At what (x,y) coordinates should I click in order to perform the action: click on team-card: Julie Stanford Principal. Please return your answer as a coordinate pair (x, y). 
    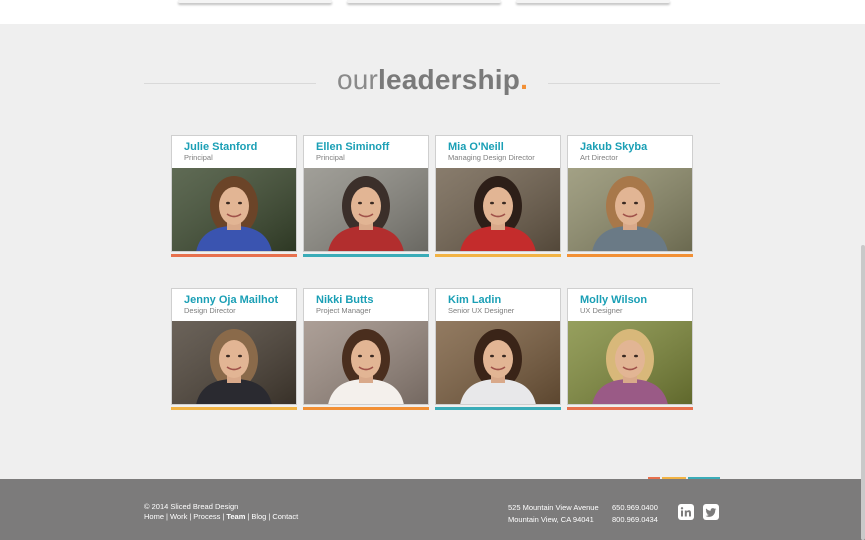
    Looking at the image, I should click on (234, 196).